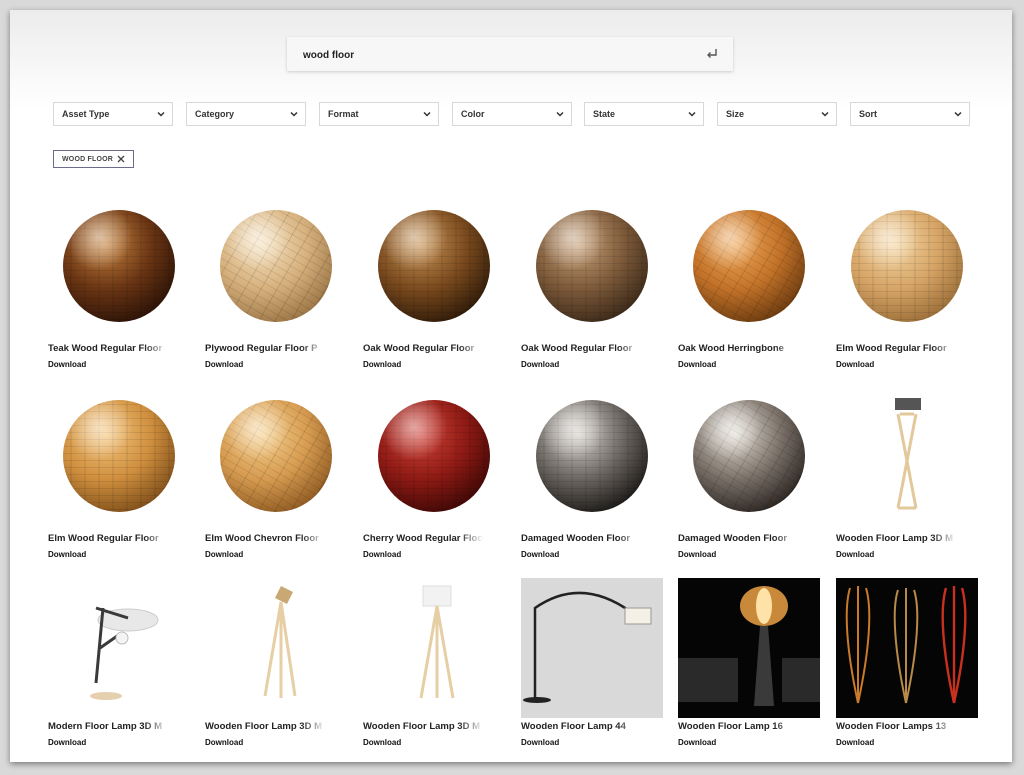  What do you see at coordinates (265, 538) in the screenshot?
I see `asset-title: Elm Wood Chevron Floor` at bounding box center [265, 538].